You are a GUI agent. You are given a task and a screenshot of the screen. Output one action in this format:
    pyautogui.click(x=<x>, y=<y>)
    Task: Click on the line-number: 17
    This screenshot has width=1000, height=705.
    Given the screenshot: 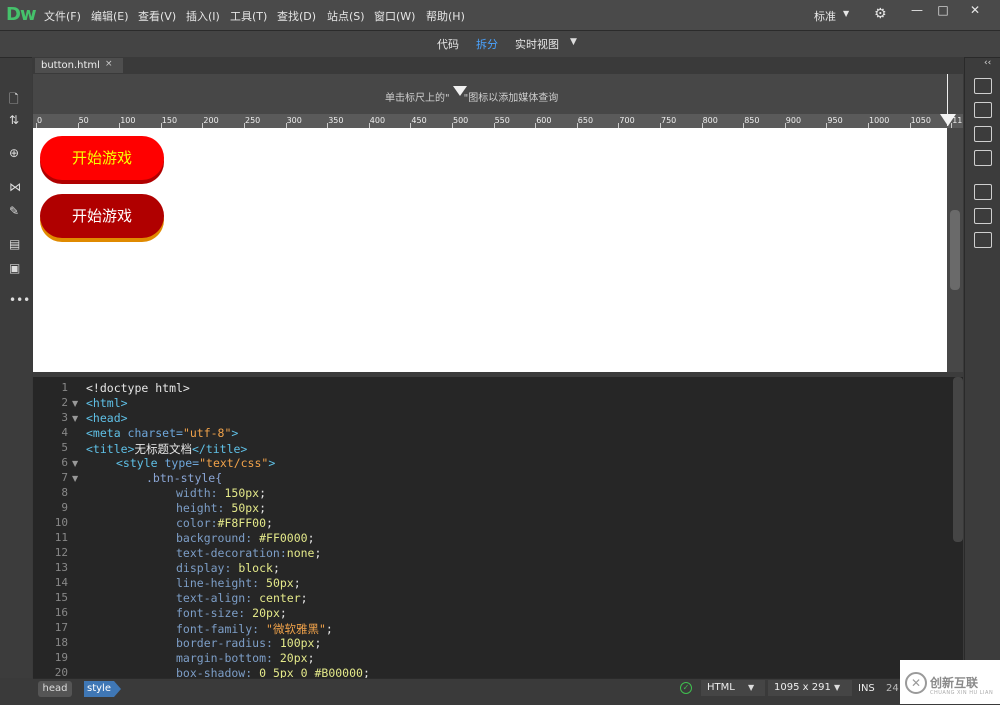 What is the action you would take?
    pyautogui.click(x=61, y=627)
    